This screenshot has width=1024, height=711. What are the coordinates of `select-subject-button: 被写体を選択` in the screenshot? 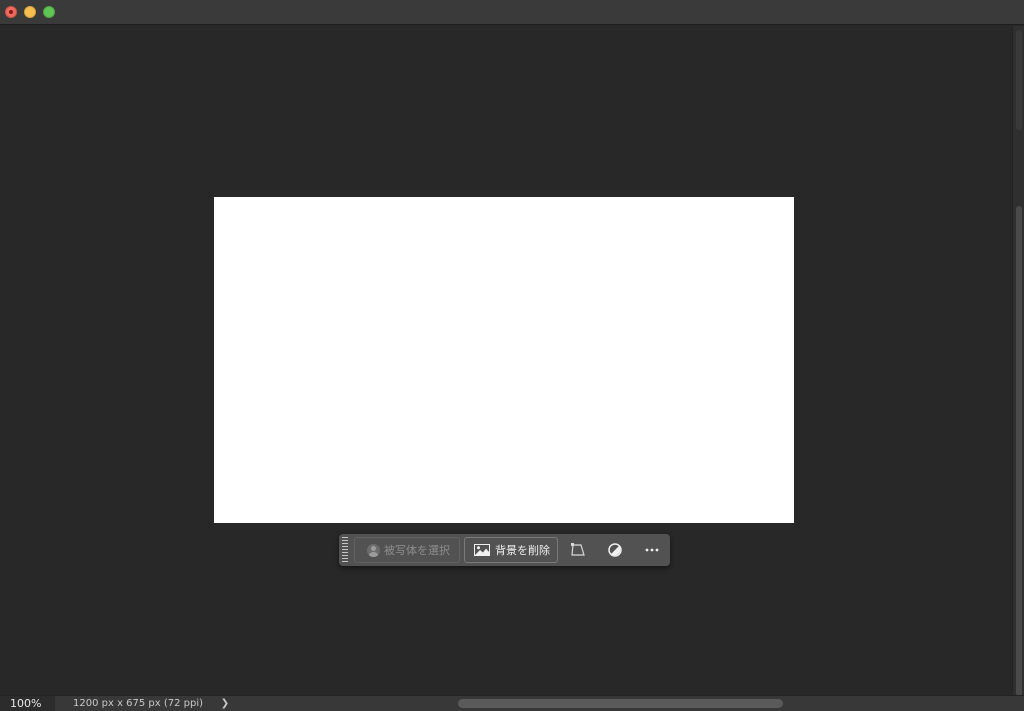 It's located at (407, 550).